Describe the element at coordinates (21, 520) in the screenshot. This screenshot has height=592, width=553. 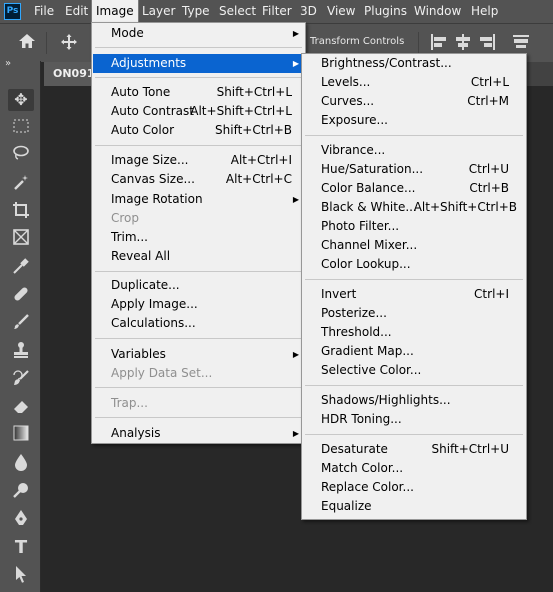
I see `pen-tool-icon` at that location.